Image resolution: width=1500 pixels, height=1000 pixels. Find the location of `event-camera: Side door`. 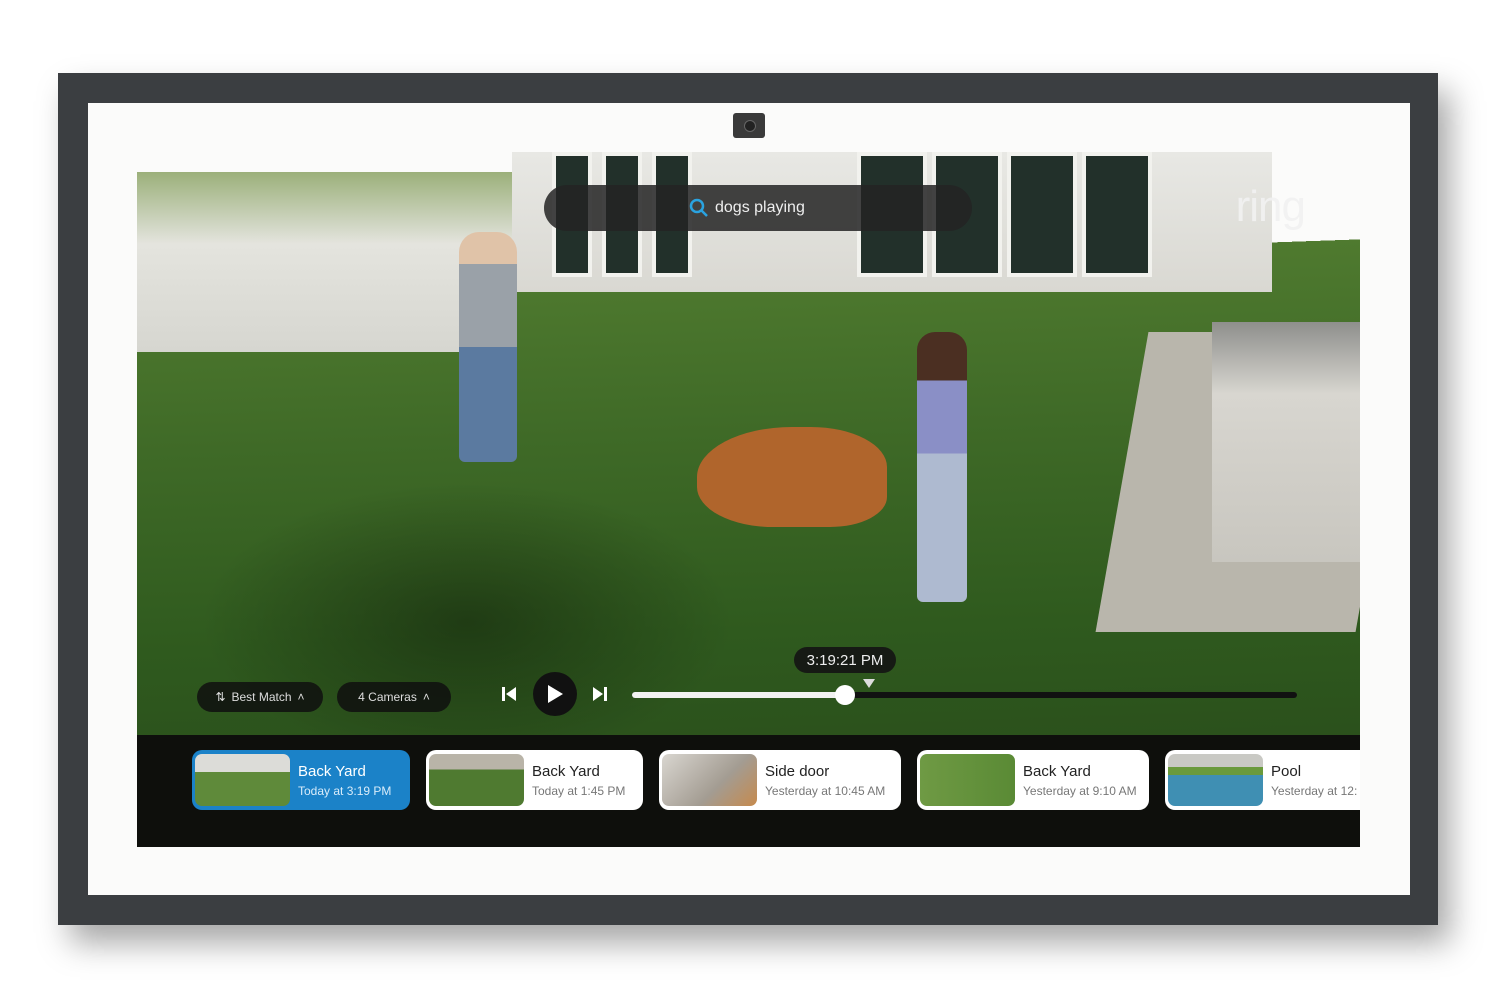

event-camera: Side door is located at coordinates (797, 771).